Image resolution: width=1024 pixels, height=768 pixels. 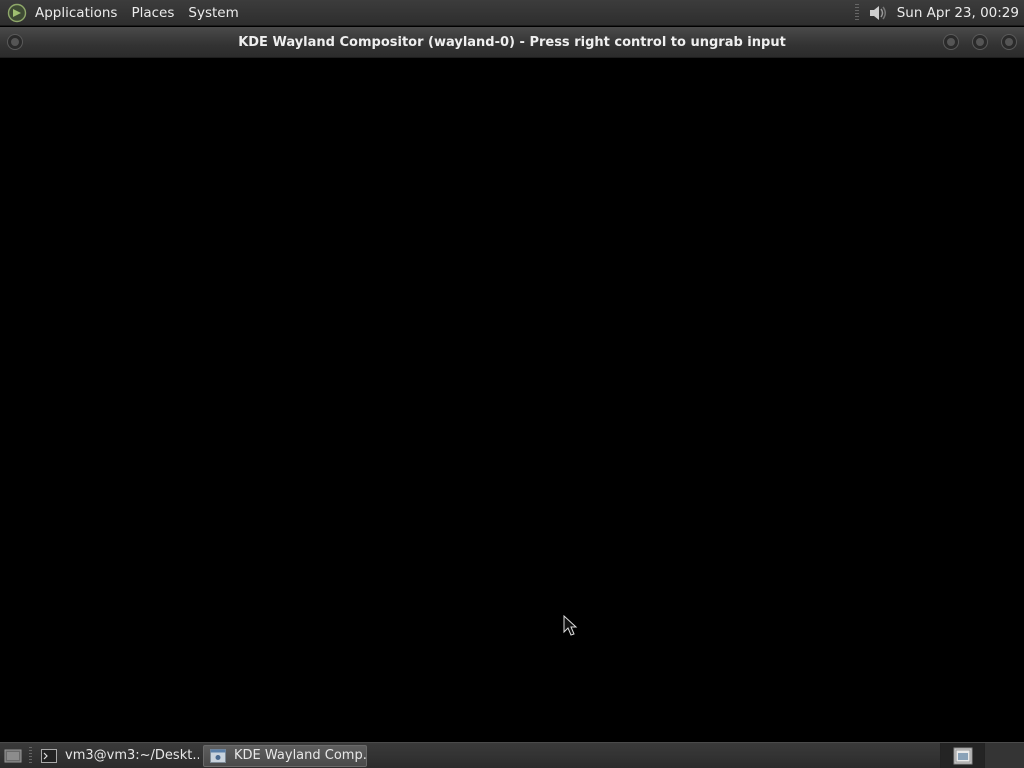 I want to click on show-desktop-button, so click(x=13, y=756).